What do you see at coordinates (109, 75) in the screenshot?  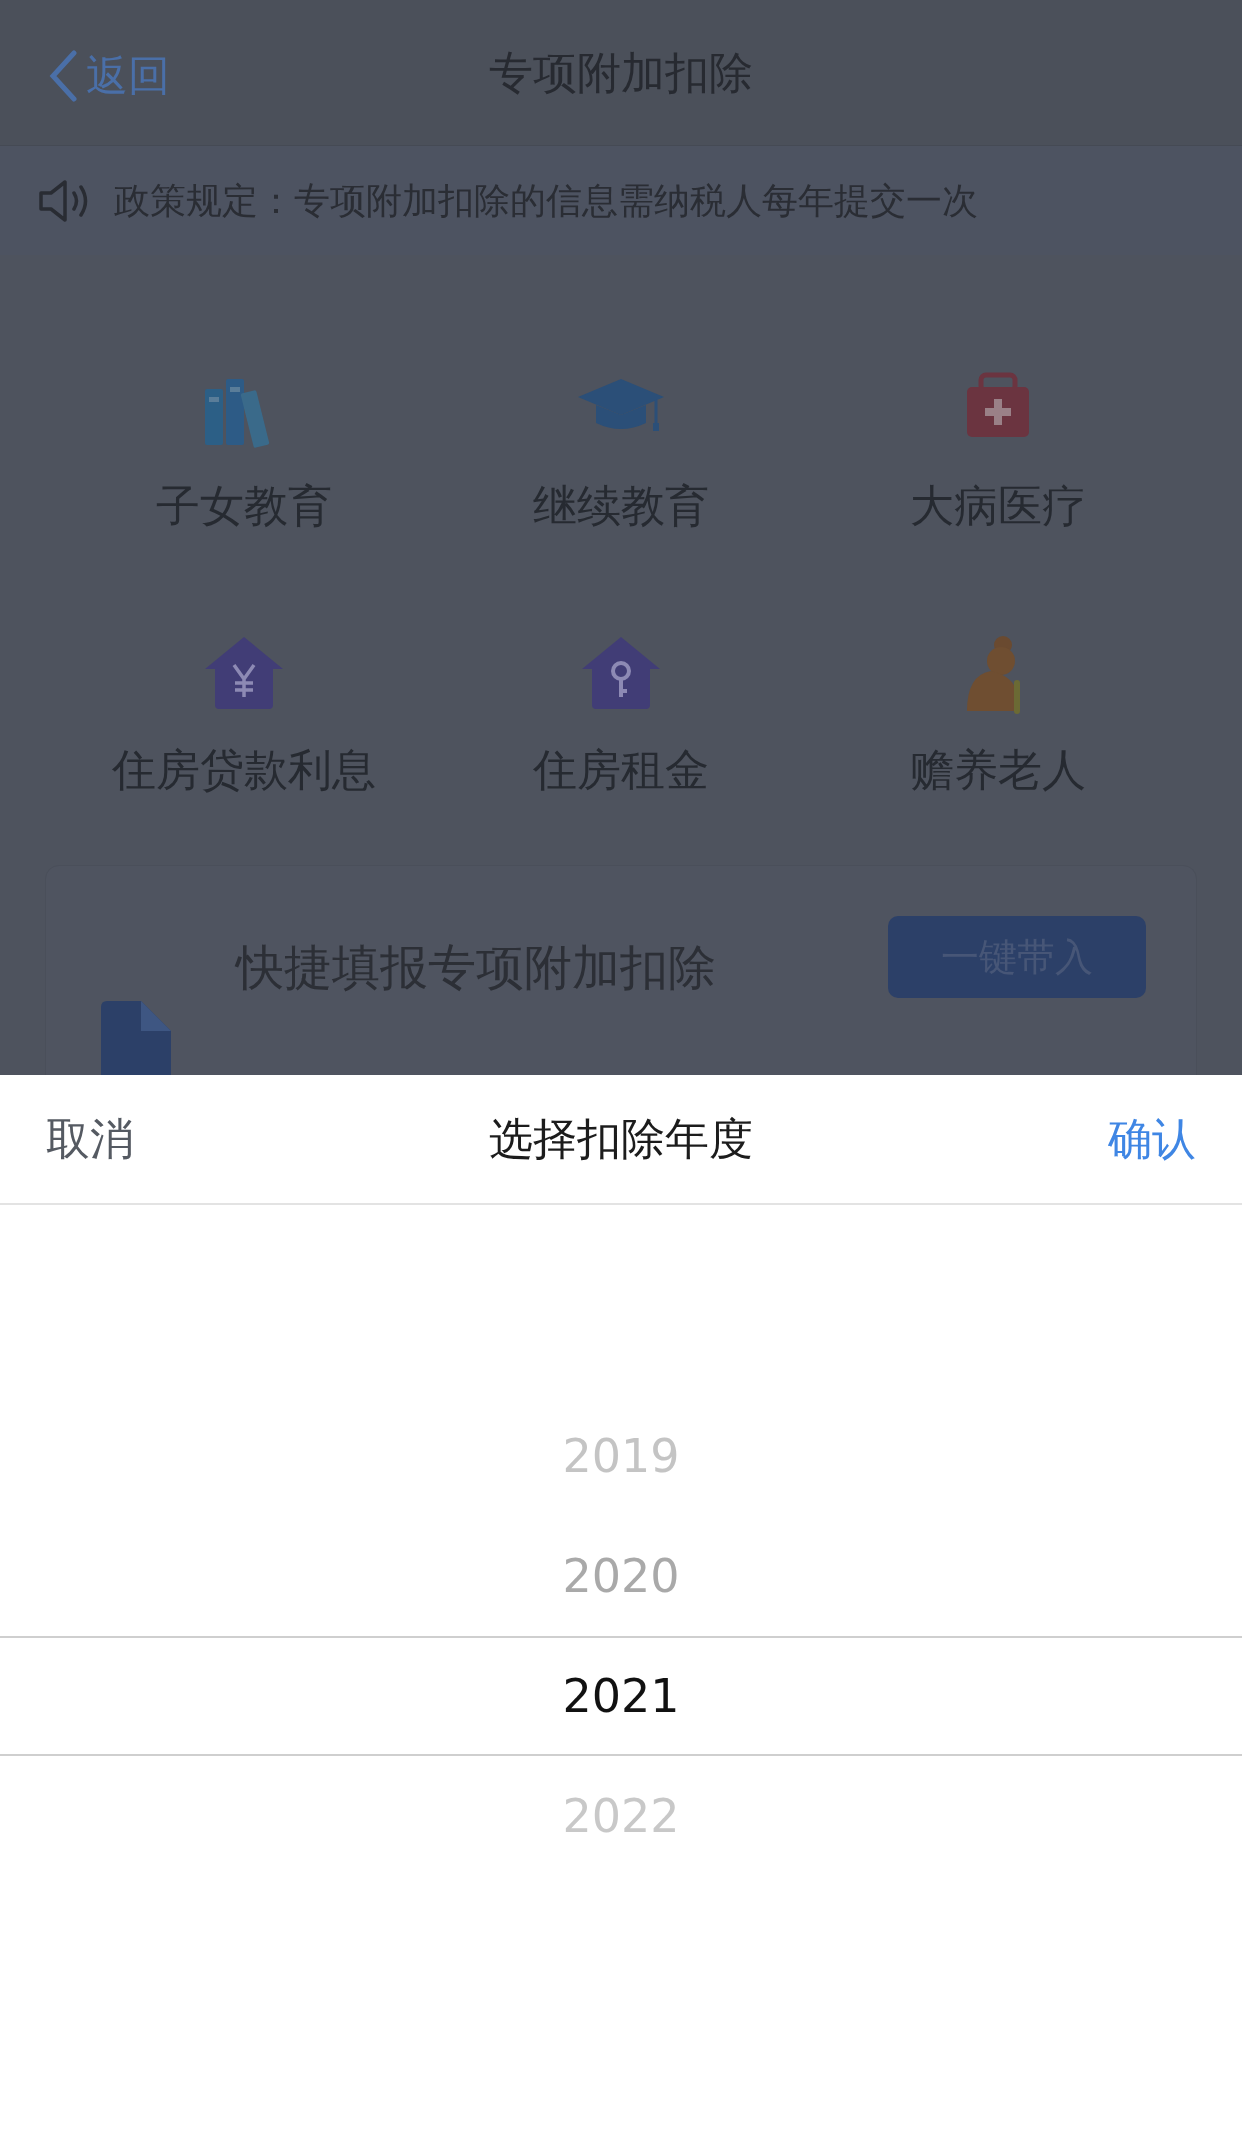 I see `back-button: 返回` at bounding box center [109, 75].